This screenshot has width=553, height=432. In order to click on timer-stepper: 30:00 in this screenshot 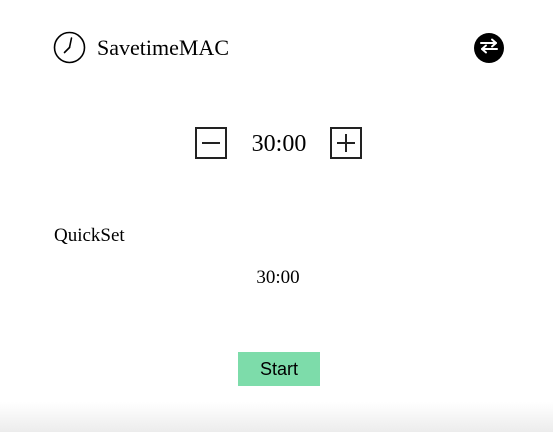, I will do `click(276, 144)`.